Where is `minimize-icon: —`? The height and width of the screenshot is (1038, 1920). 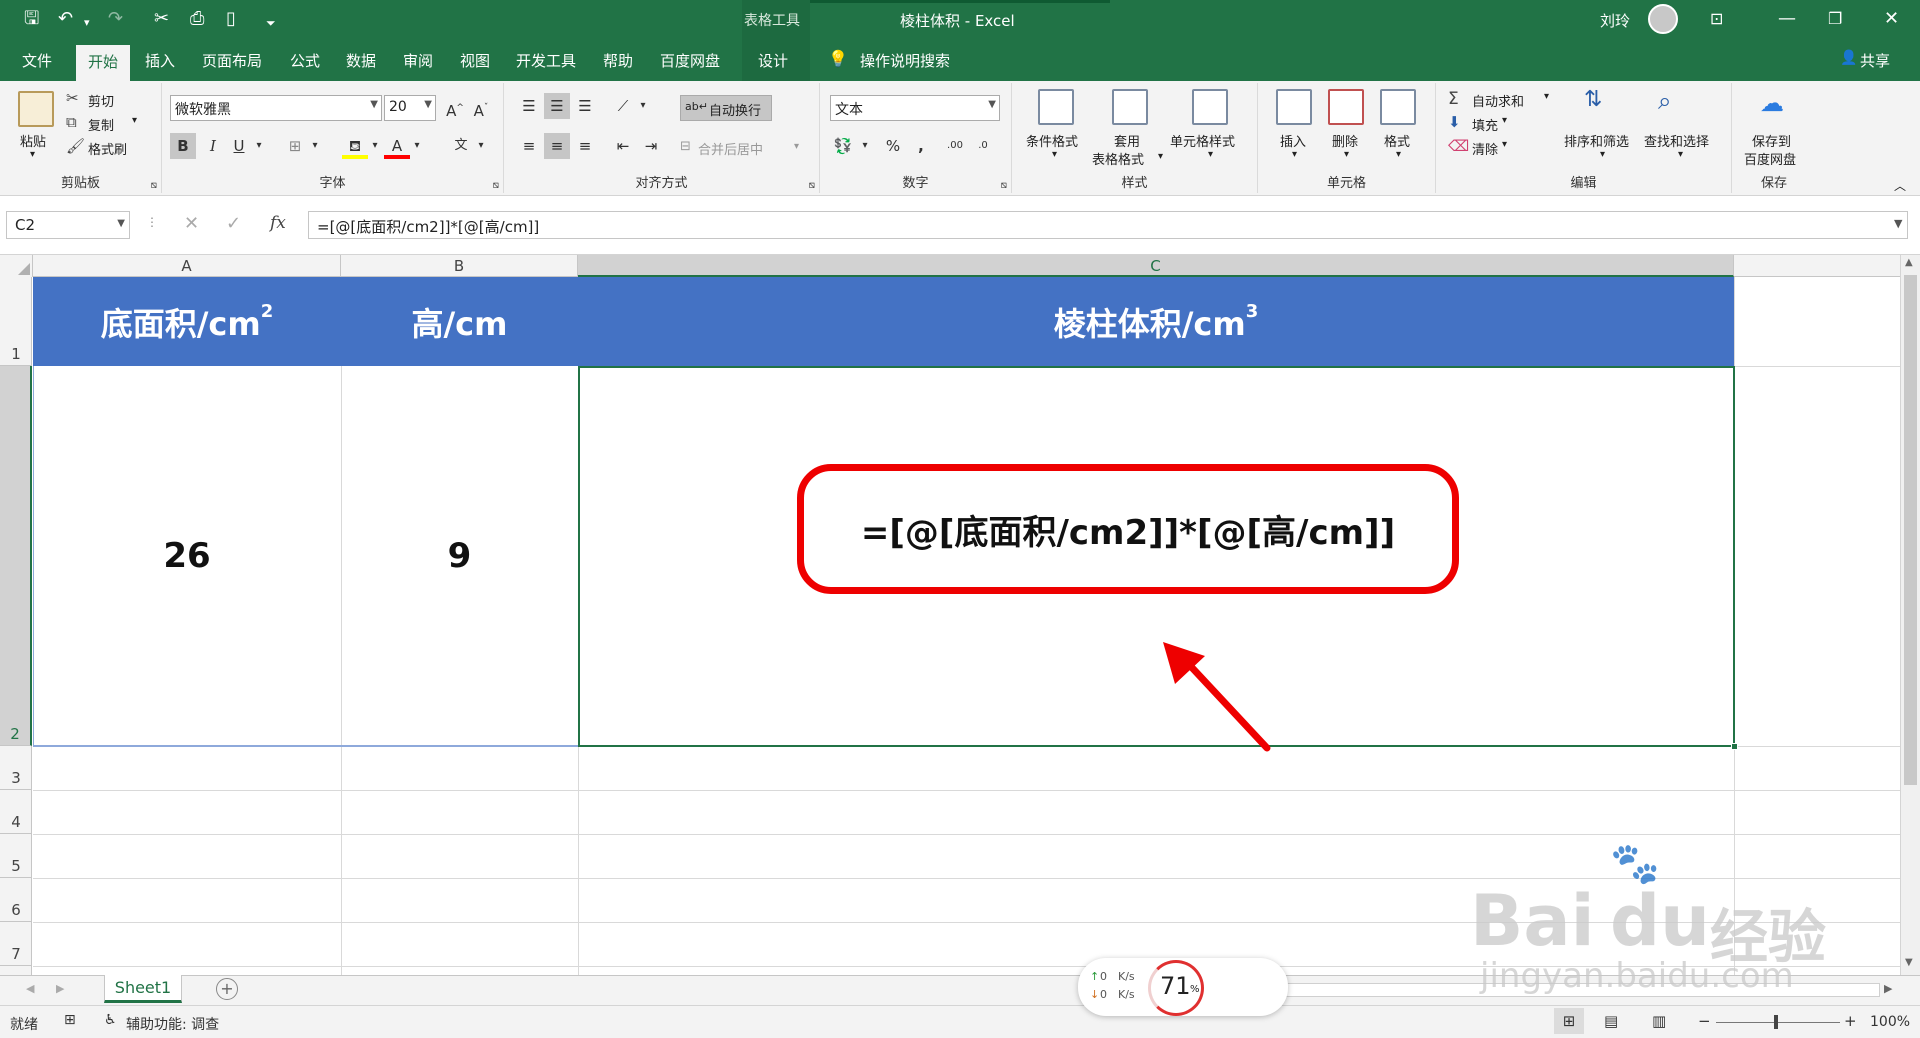 minimize-icon: — is located at coordinates (1787, 19).